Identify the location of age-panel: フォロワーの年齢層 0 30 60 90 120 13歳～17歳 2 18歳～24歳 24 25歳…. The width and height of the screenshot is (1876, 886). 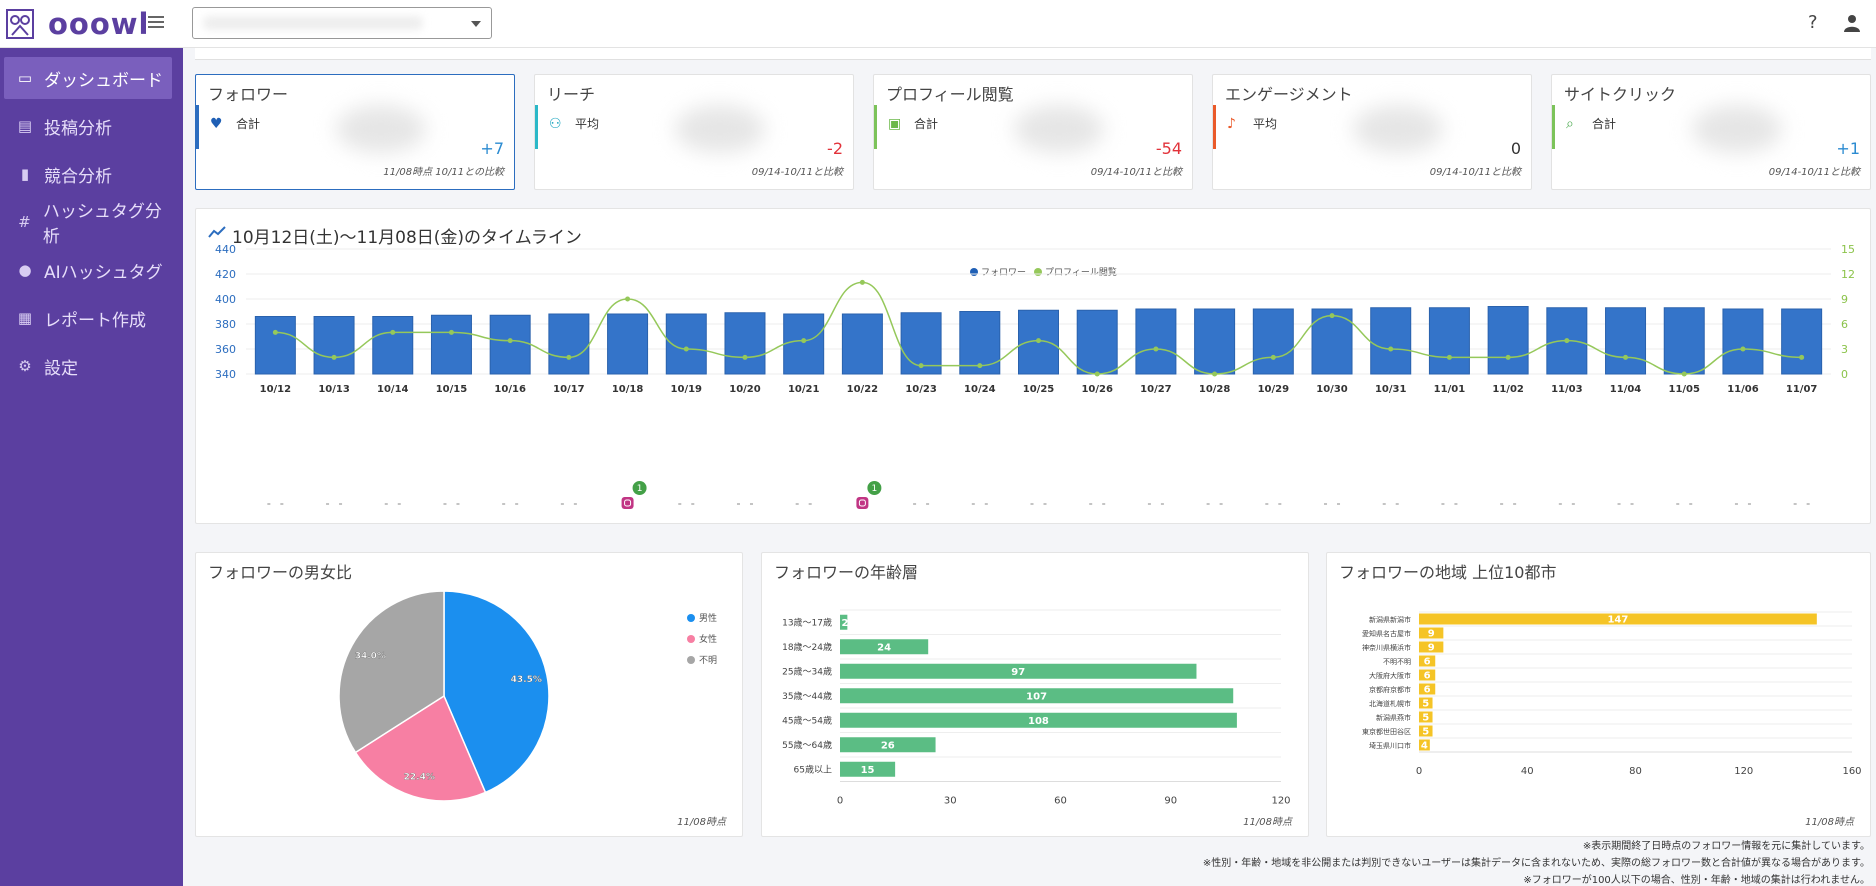
(1035, 694).